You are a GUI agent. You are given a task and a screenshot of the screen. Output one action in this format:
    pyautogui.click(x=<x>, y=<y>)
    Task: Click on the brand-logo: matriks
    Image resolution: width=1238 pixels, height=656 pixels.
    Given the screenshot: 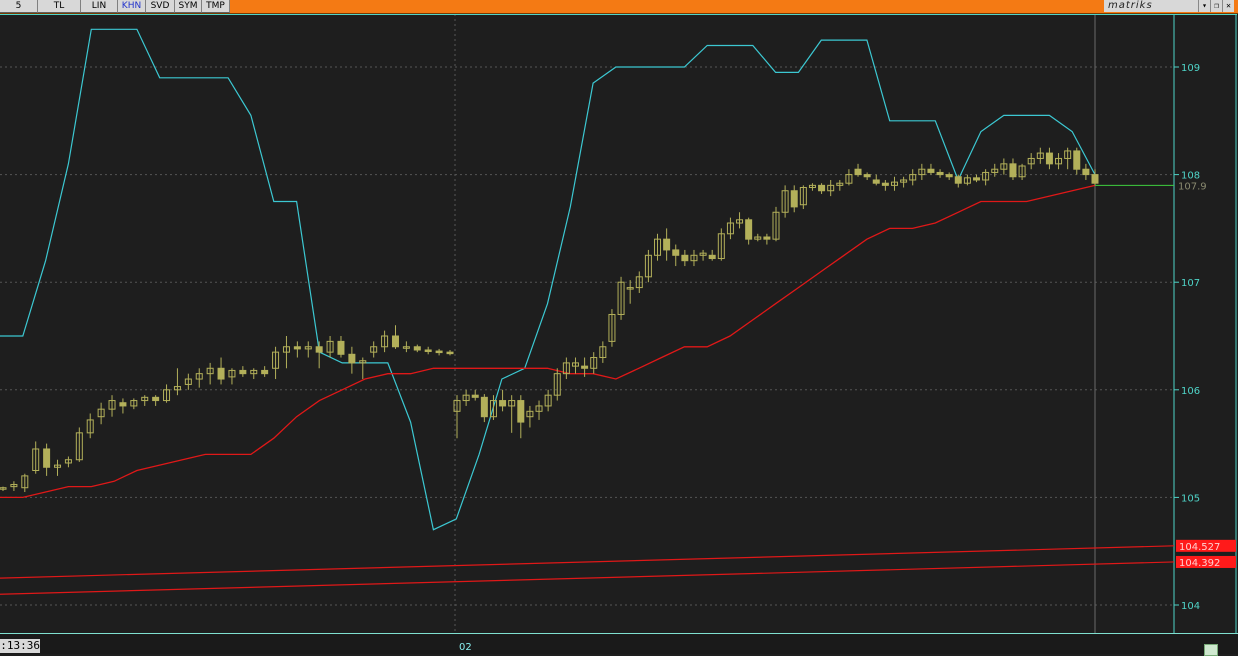 What is the action you would take?
    pyautogui.click(x=1151, y=6)
    